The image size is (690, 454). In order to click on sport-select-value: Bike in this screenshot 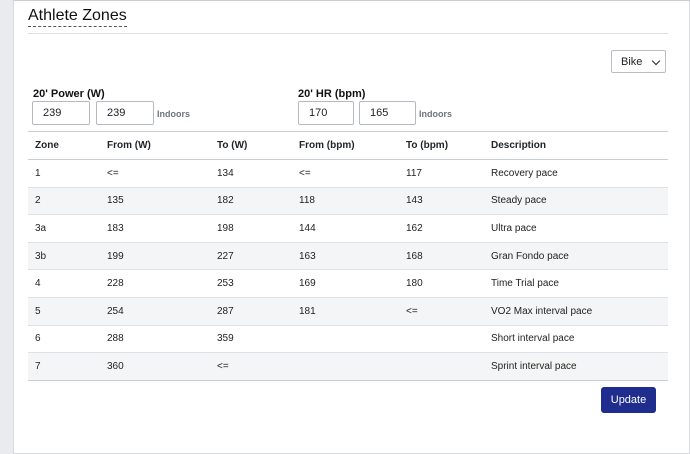, I will do `click(632, 61)`.